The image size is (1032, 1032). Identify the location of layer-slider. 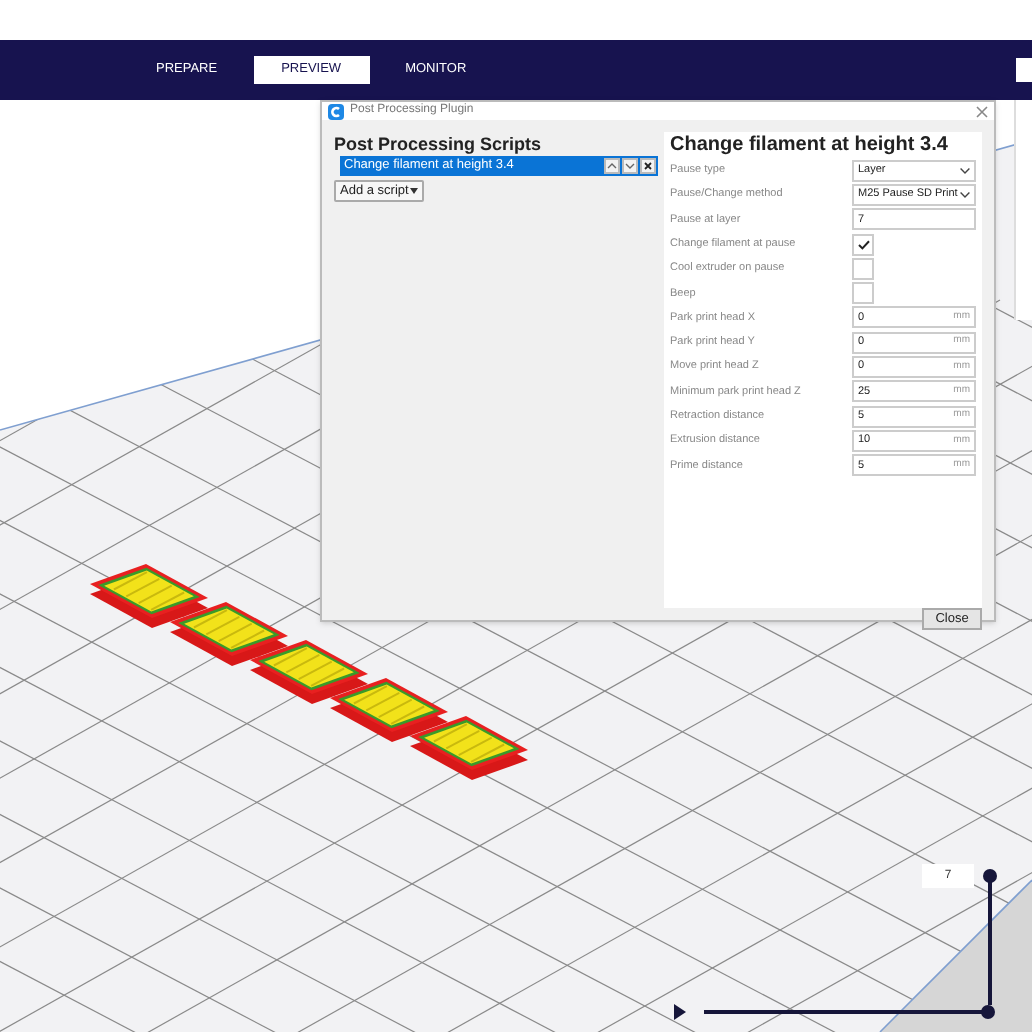
(990, 937).